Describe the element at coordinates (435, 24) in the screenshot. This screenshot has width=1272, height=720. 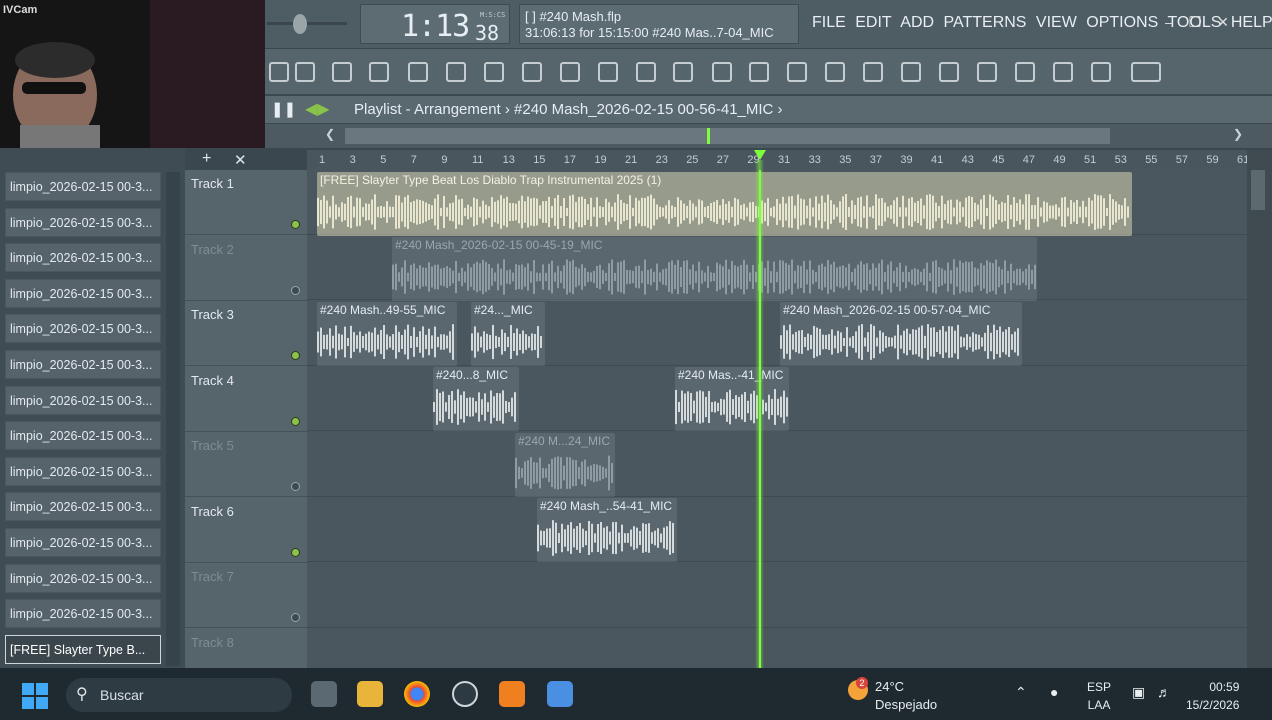
I see `song-position-display: 1:13 M:S:CS 38` at that location.